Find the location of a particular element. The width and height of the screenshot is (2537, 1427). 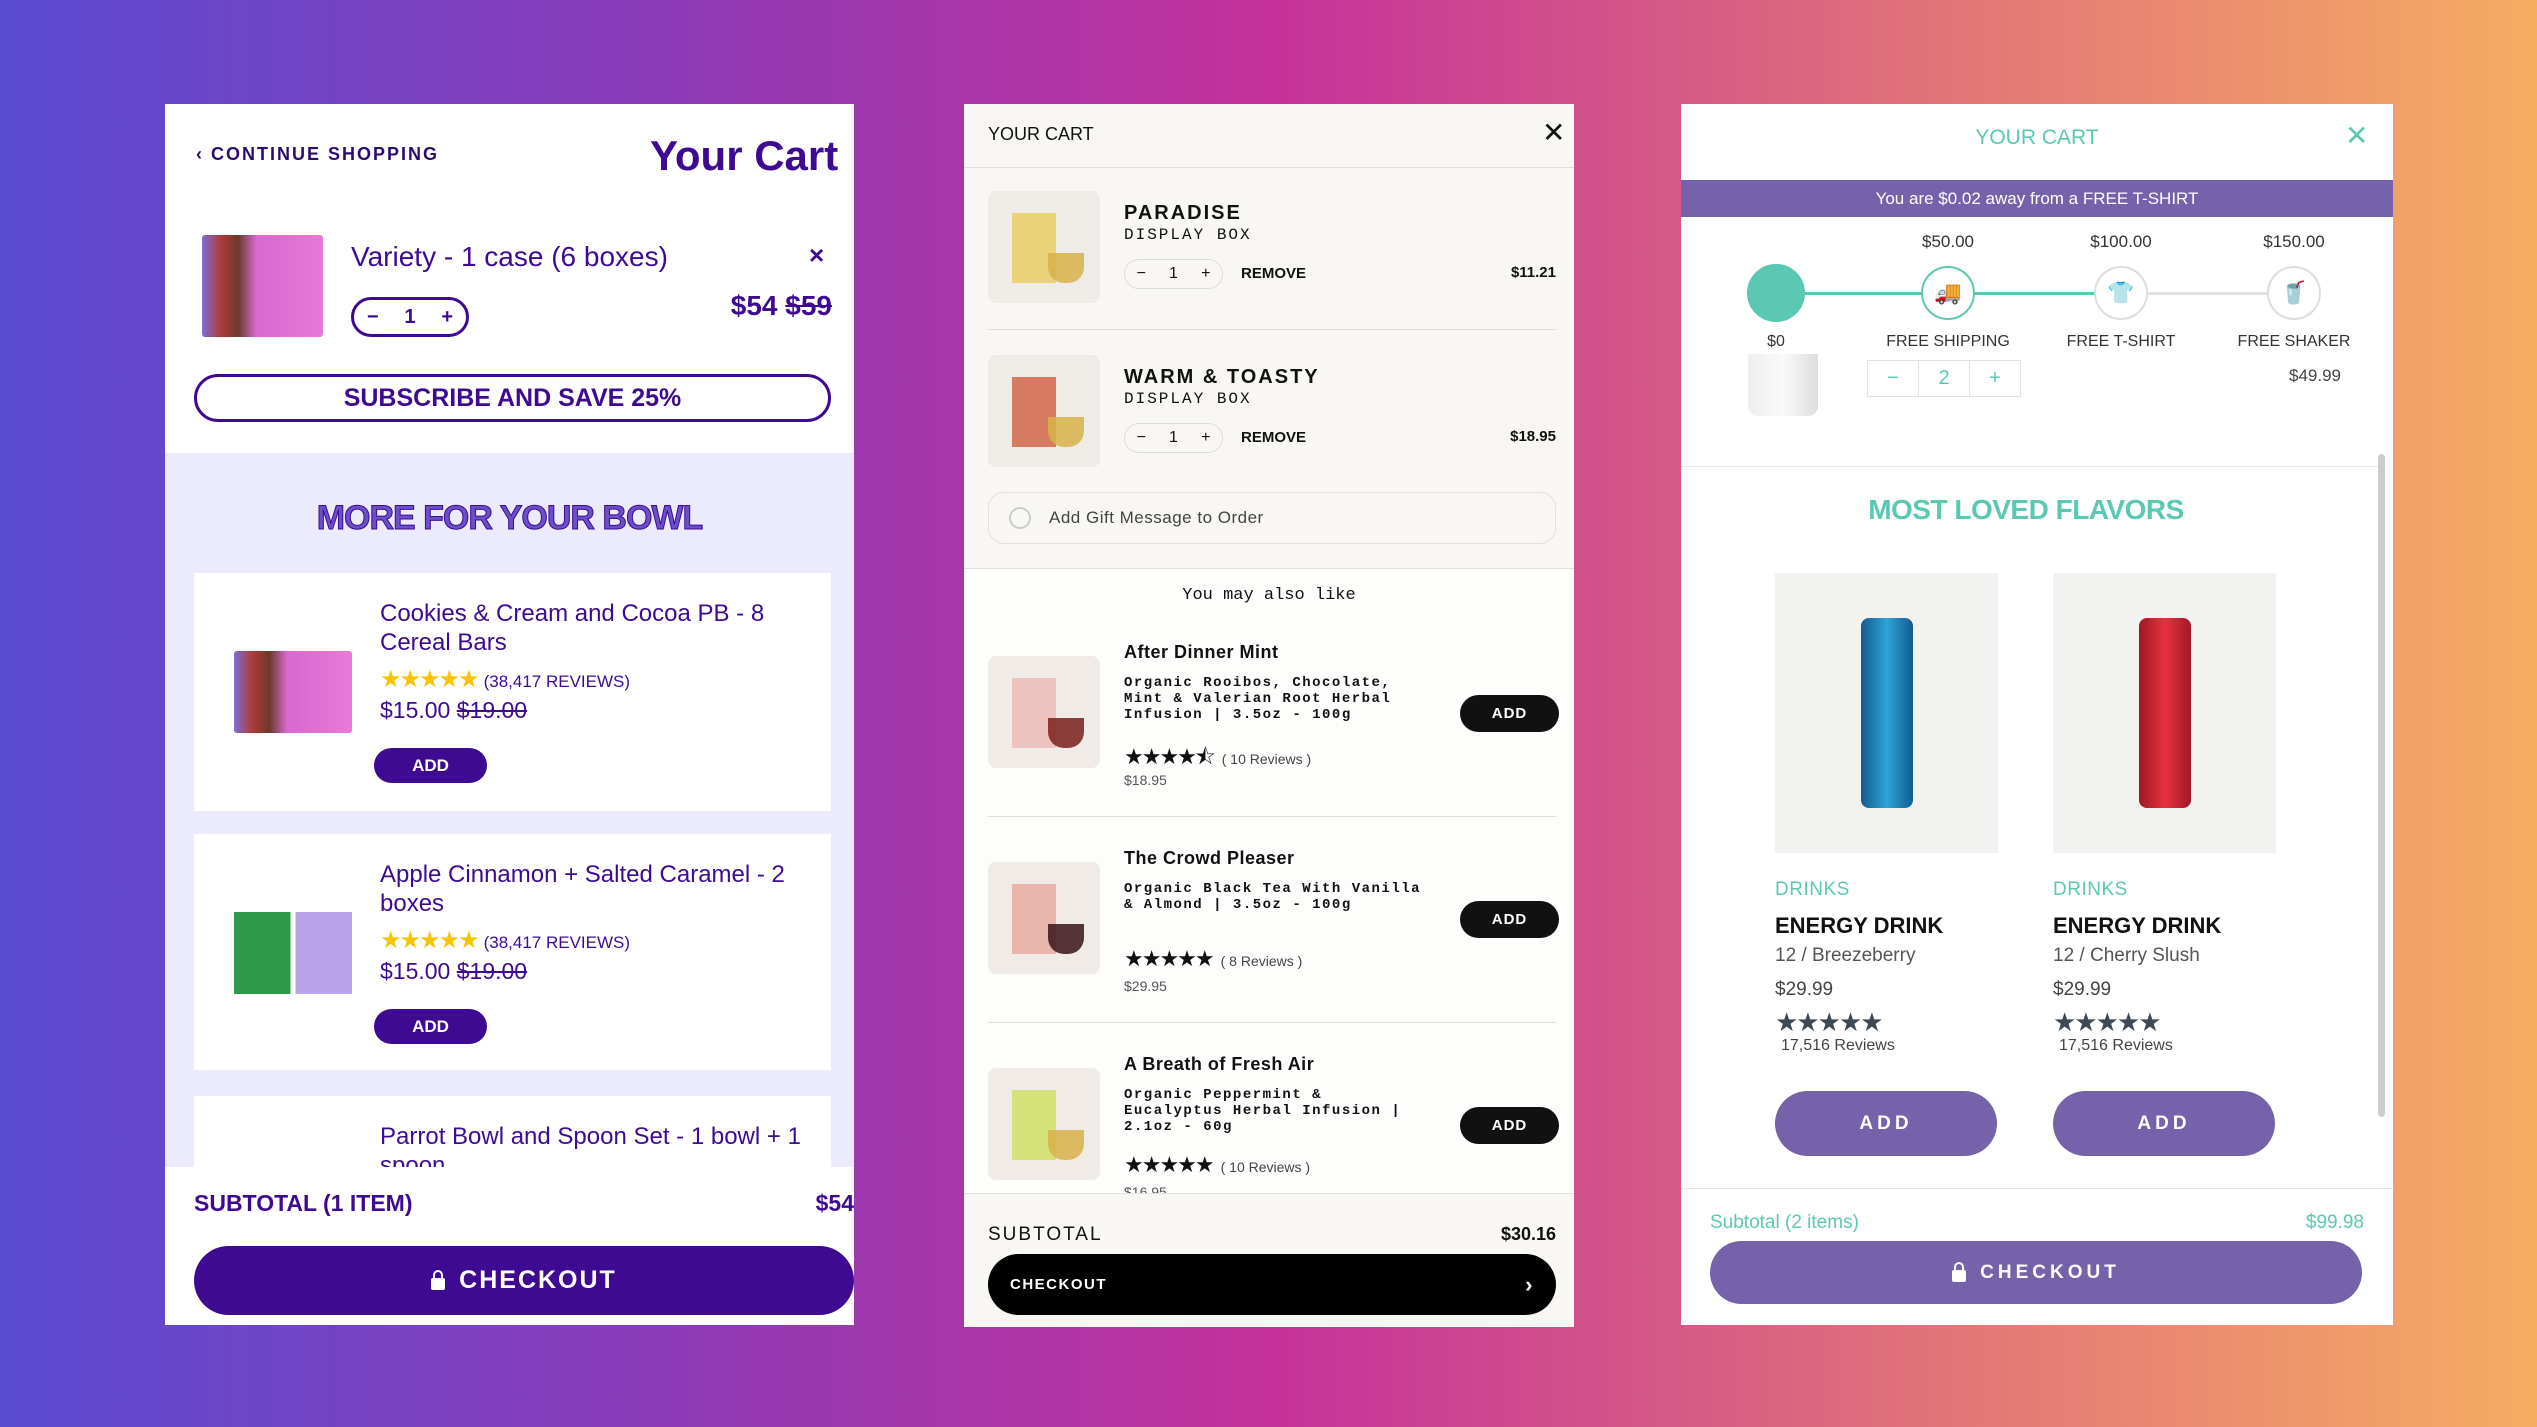

subscribe-button: SUBSCRIBE AND SAVE 25% is located at coordinates (512, 398).